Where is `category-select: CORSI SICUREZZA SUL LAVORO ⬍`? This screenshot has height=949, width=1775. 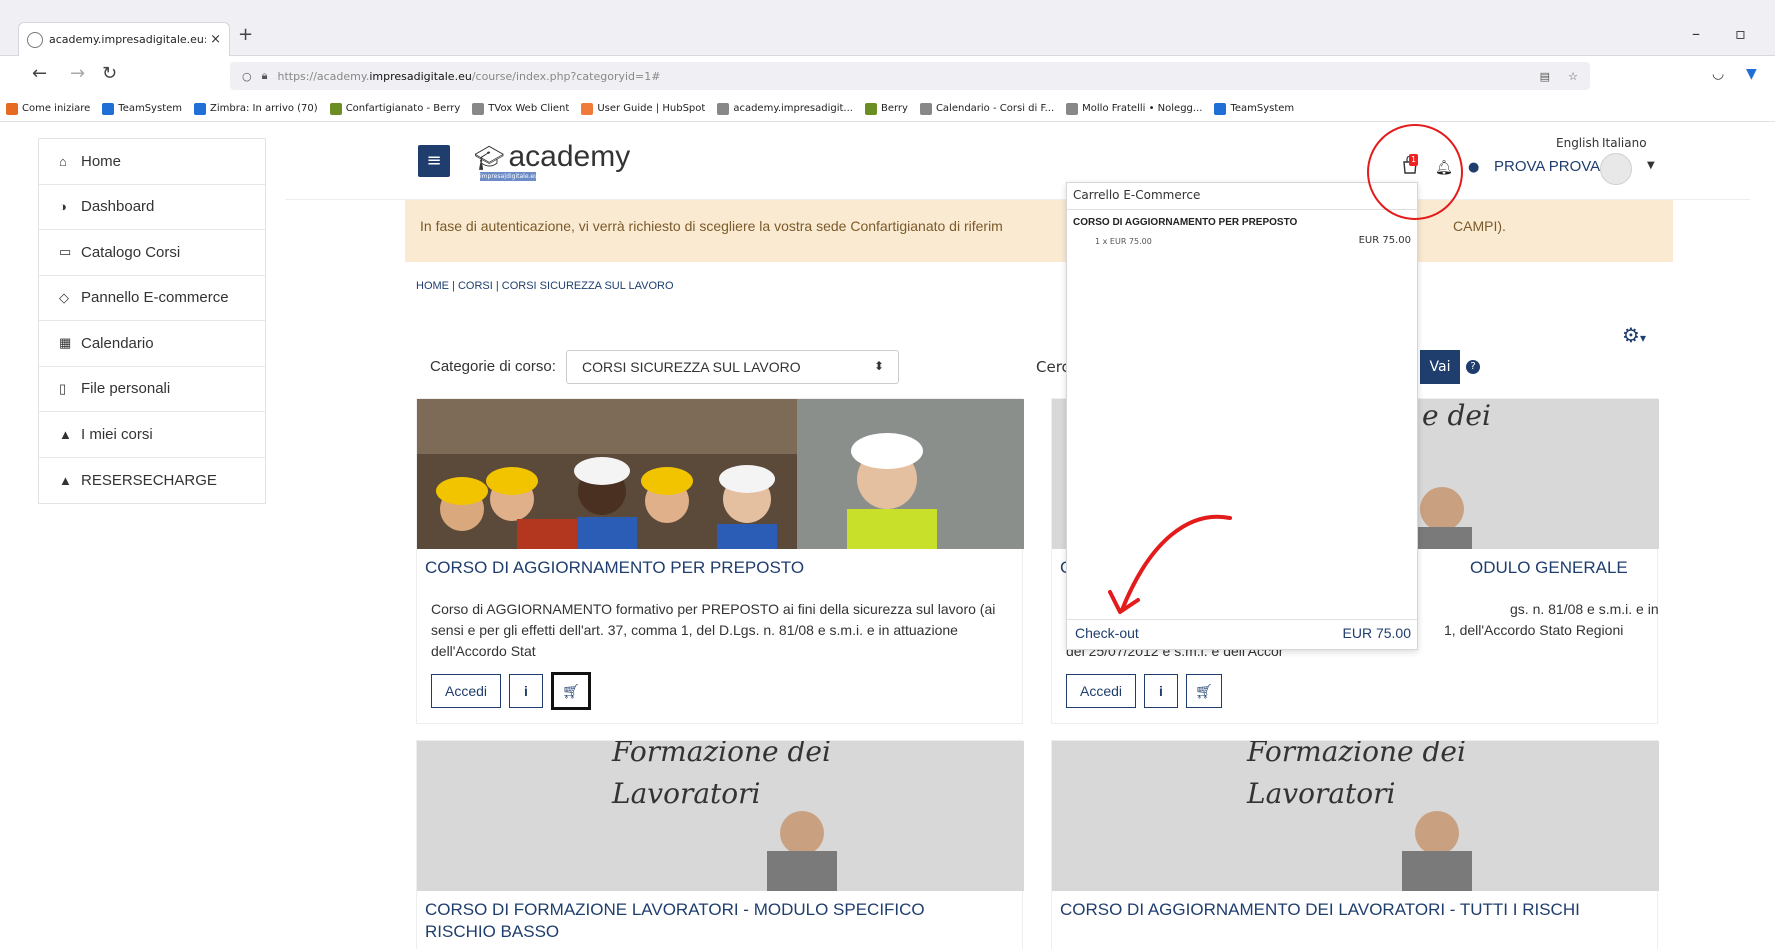 category-select: CORSI SICUREZZA SUL LAVORO ⬍ is located at coordinates (732, 367).